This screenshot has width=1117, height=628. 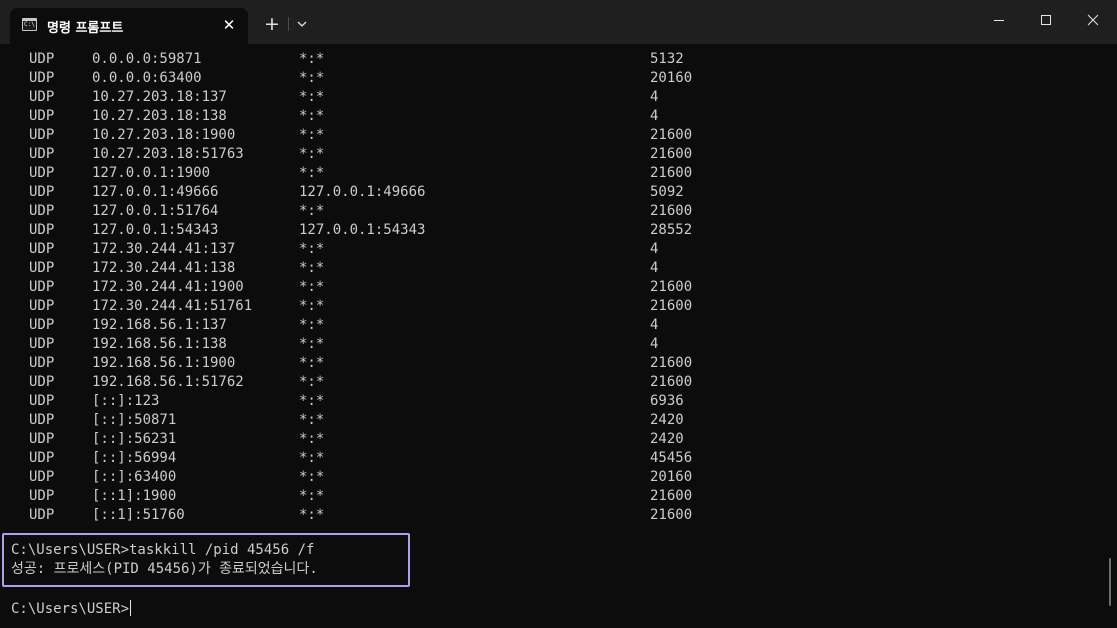 I want to click on command-prompt-icon: C:\, so click(x=29, y=24).